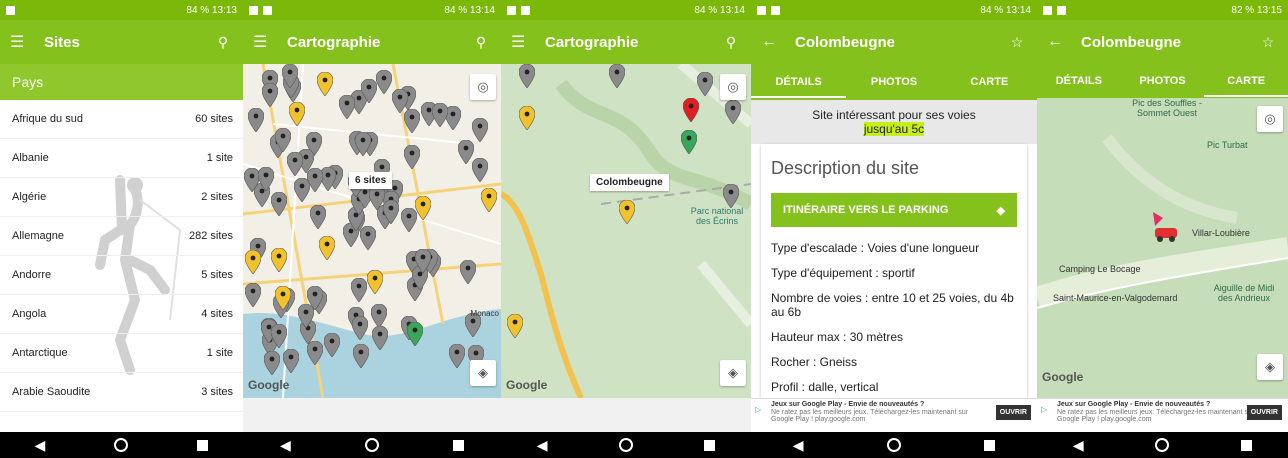  I want to click on cluster-label: 6 sites, so click(371, 180).